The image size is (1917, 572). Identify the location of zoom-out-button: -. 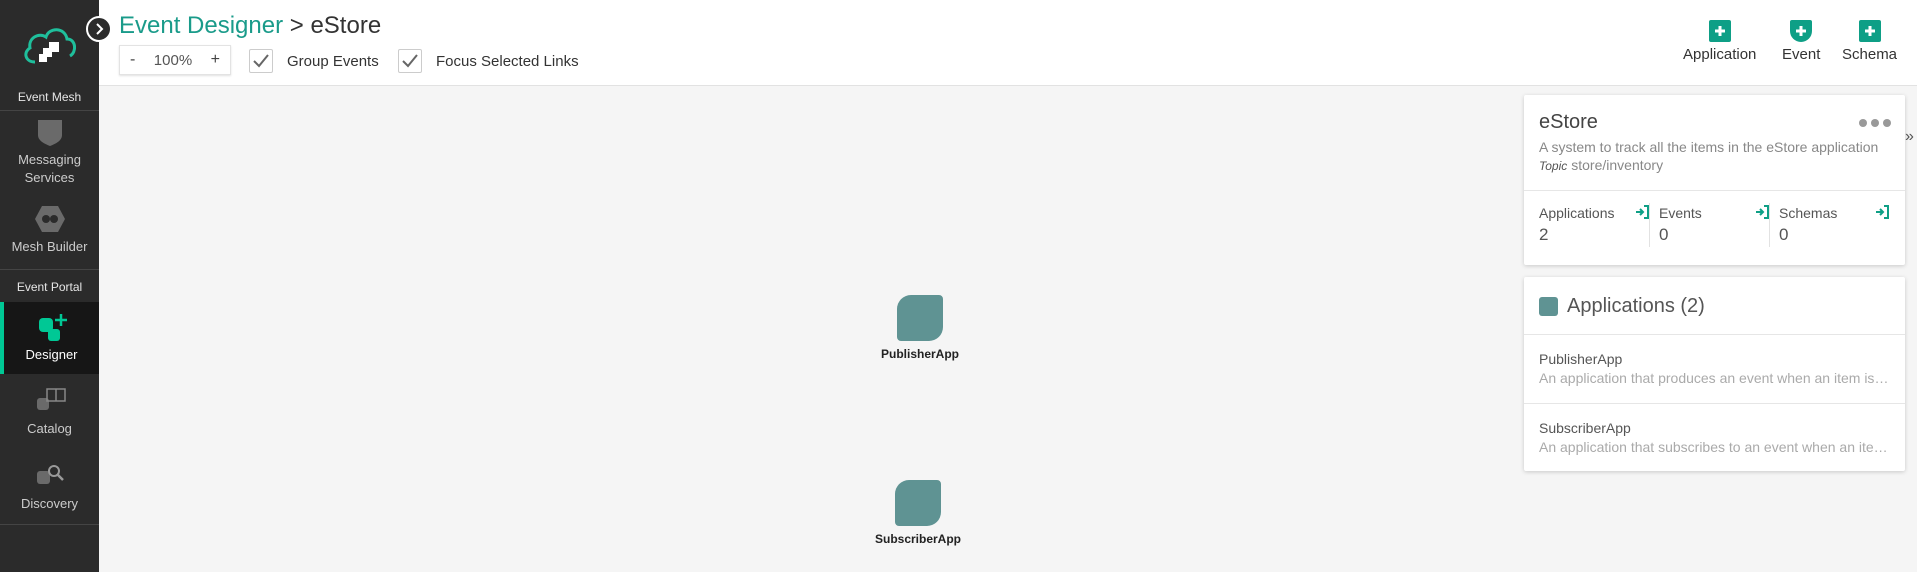
(132, 60).